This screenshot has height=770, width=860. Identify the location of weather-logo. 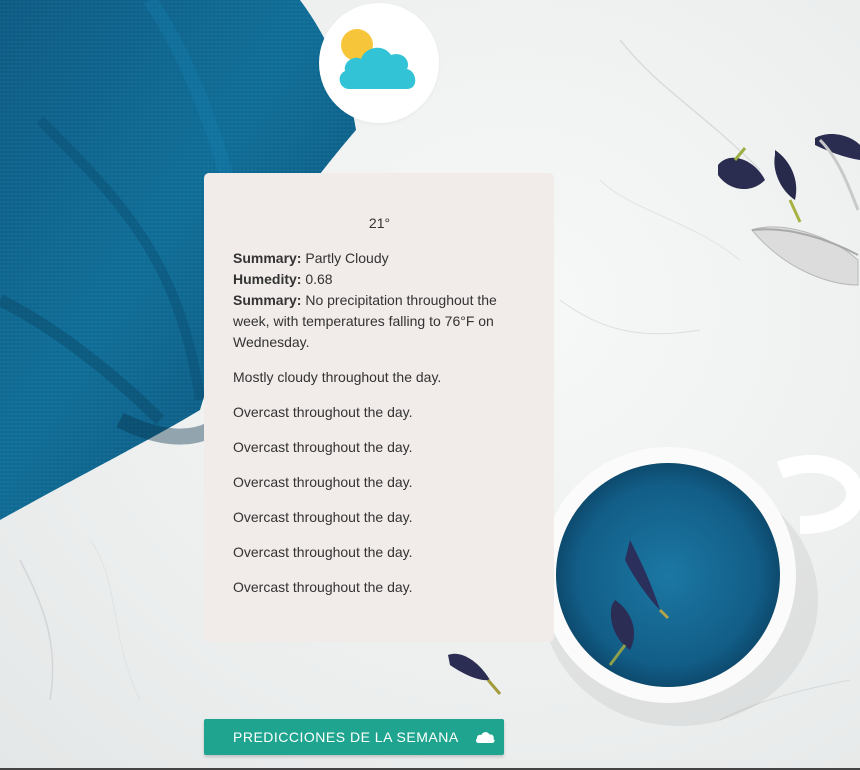
(379, 63).